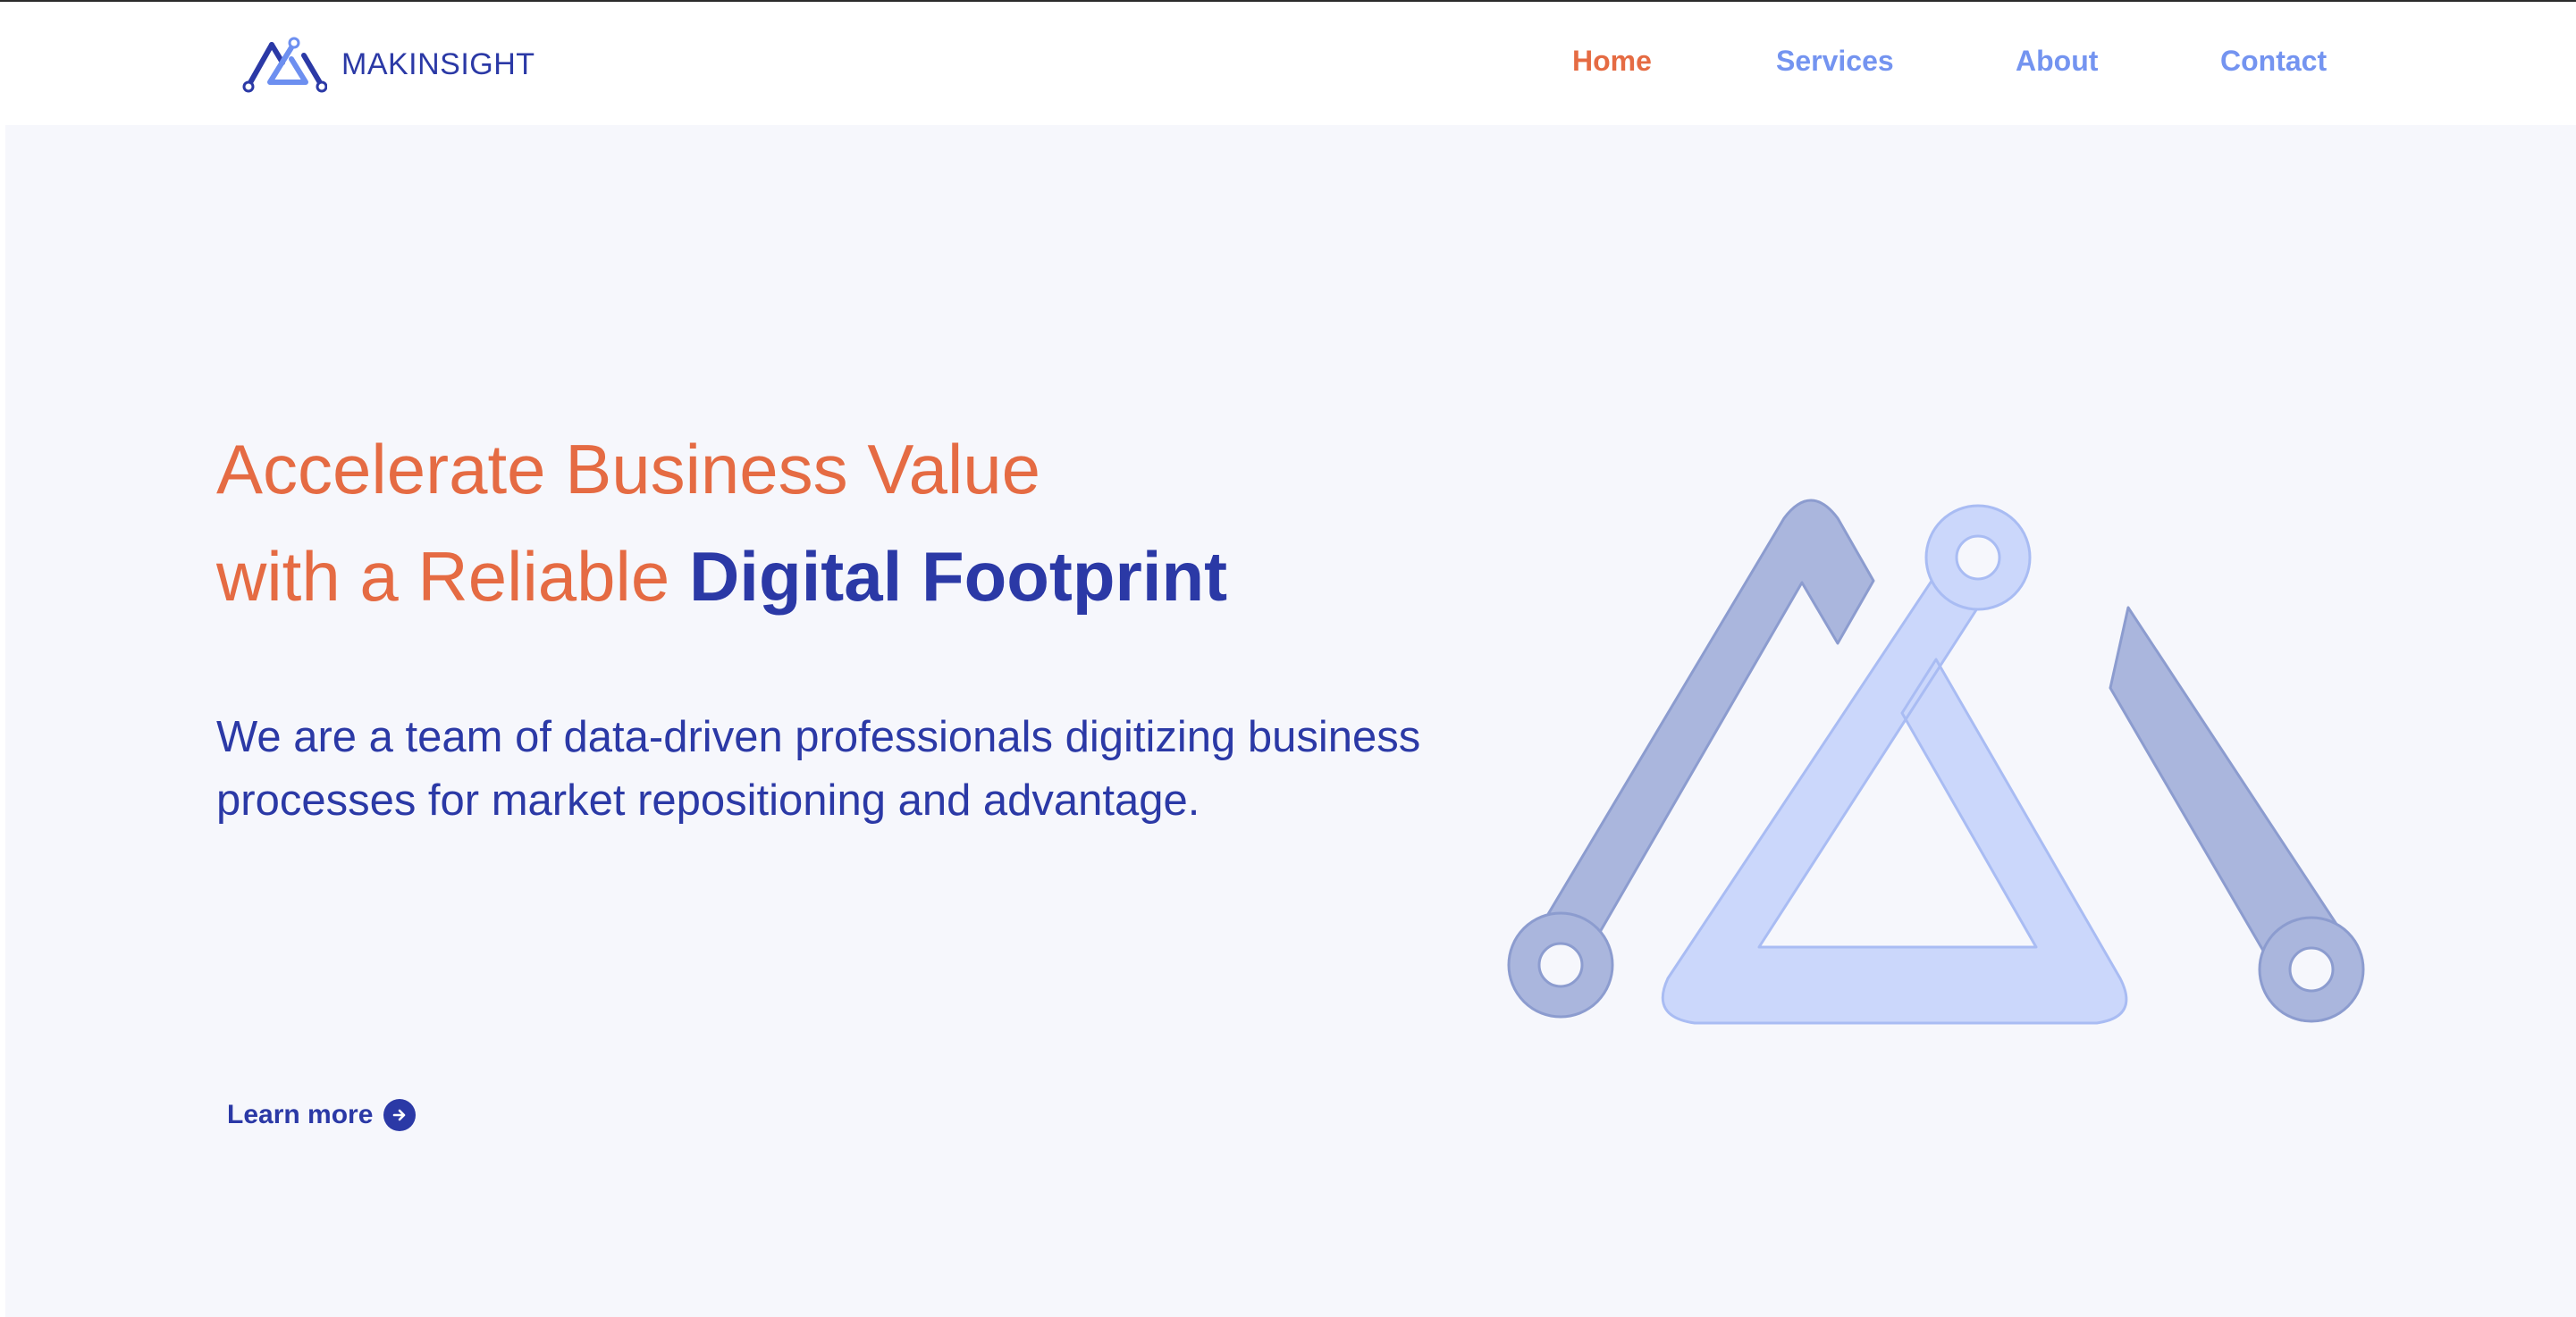  What do you see at coordinates (1612, 61) in the screenshot?
I see `nav-home: Home` at bounding box center [1612, 61].